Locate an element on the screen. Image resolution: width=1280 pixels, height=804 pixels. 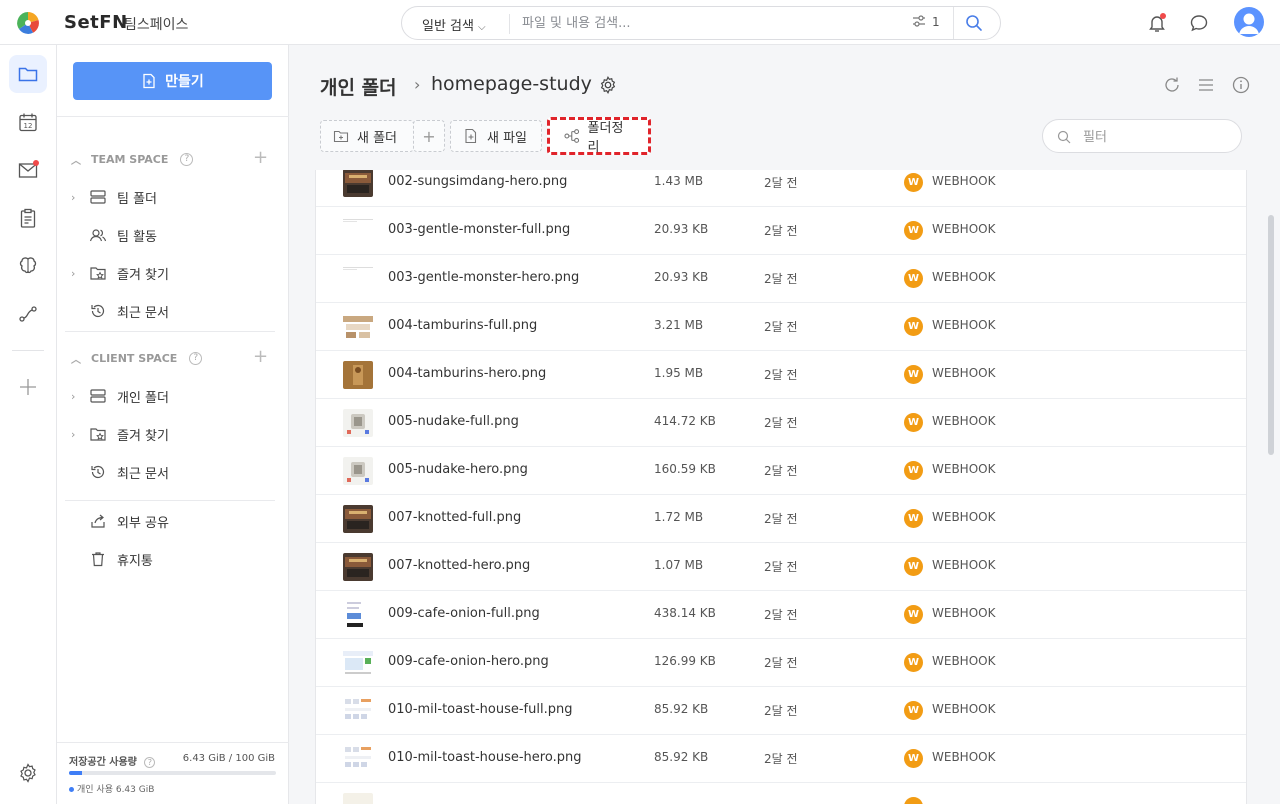
client-space-add-button: + is located at coordinates (260, 356).